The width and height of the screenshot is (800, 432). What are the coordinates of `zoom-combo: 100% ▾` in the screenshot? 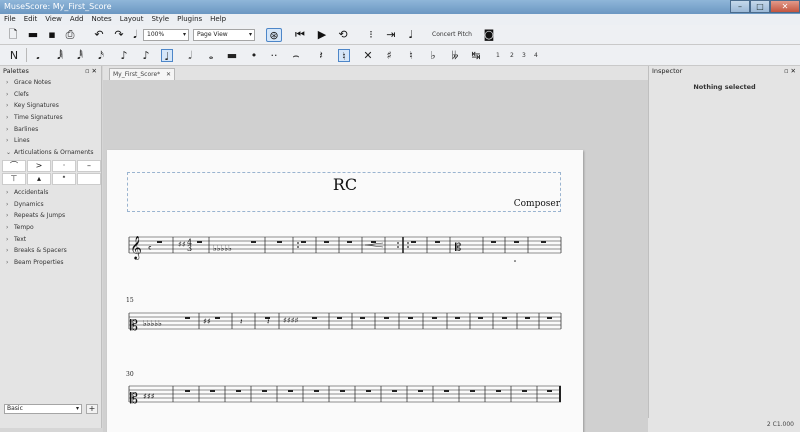 It's located at (166, 35).